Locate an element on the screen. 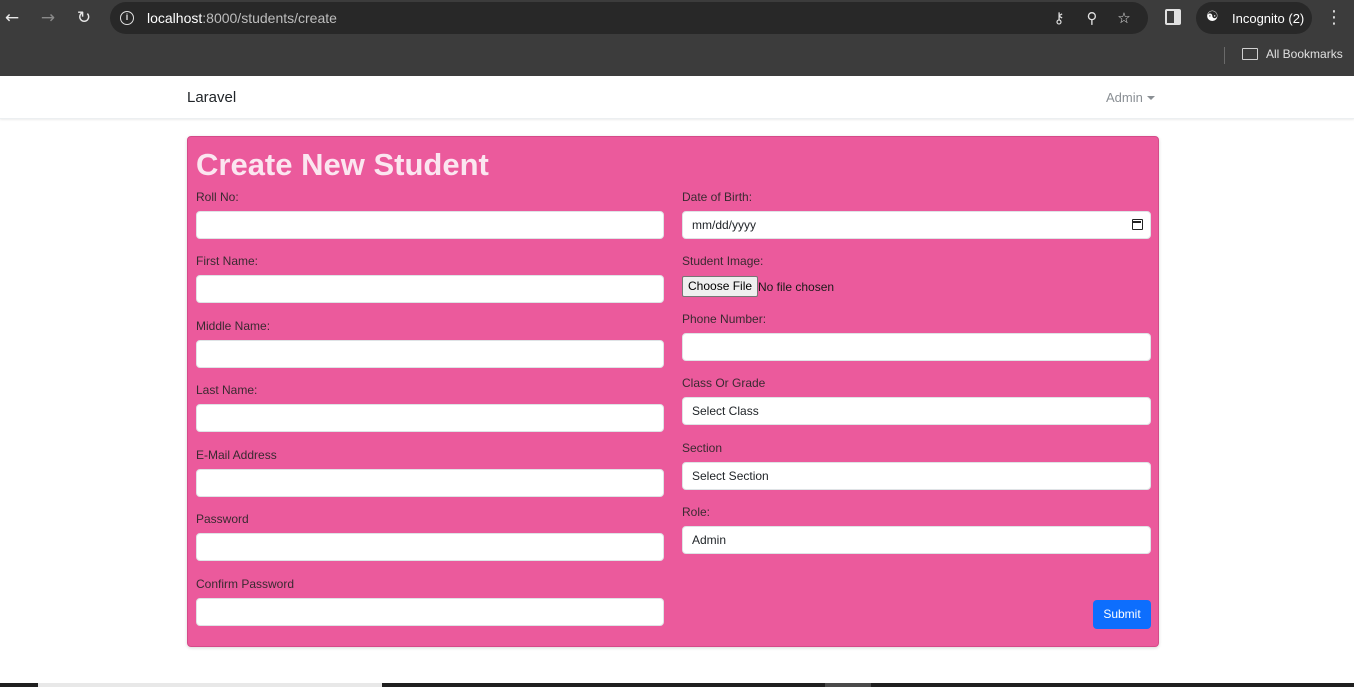 This screenshot has height=687, width=1354. class-select: Select Class is located at coordinates (916, 411).